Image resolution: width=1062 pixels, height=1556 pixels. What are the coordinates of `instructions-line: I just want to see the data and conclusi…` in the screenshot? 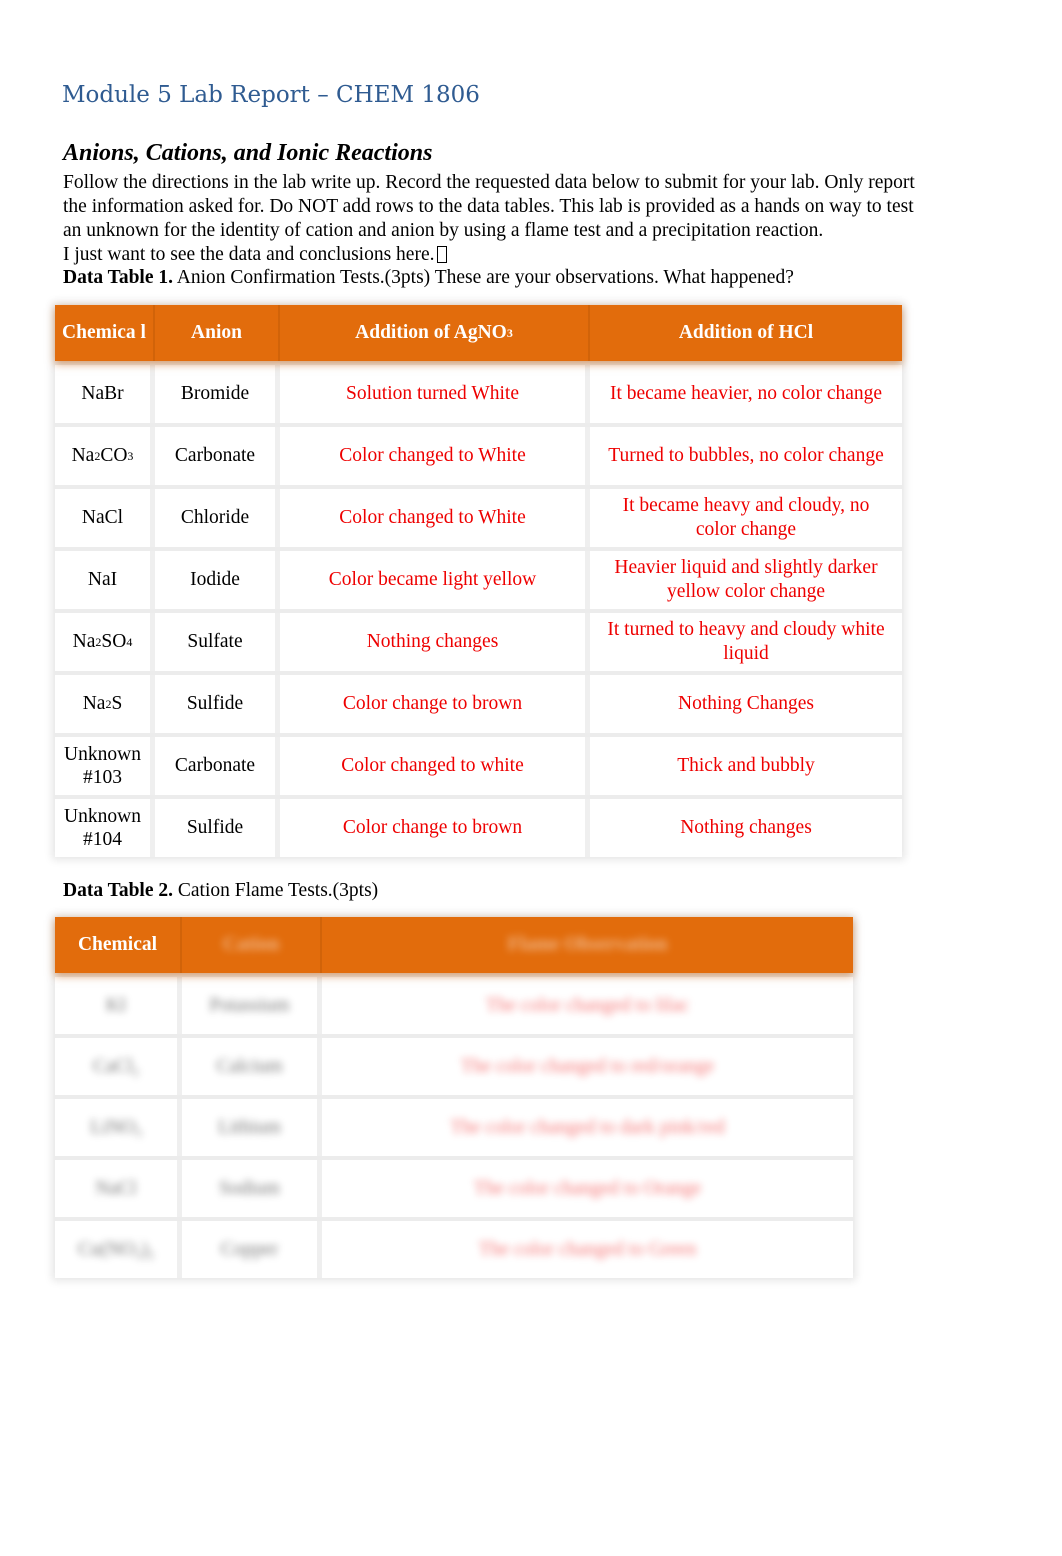 It's located at (528, 255).